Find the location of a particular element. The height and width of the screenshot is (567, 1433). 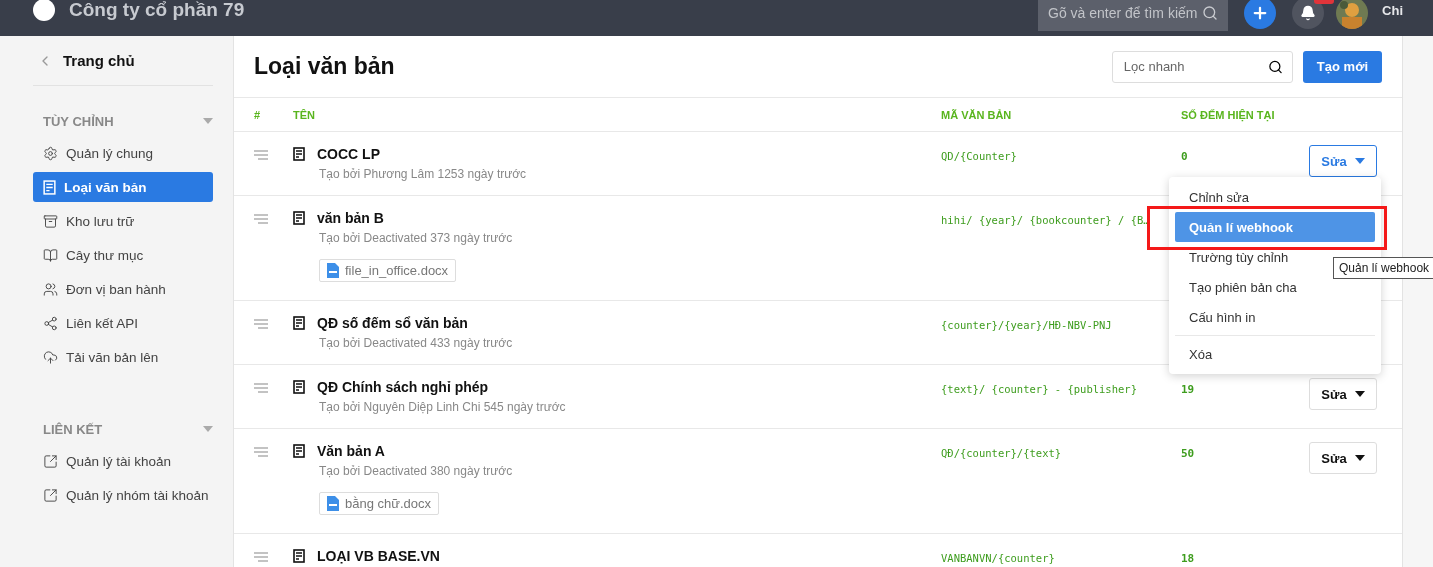

code-text: VANBANVN/{counter} is located at coordinates (998, 558).